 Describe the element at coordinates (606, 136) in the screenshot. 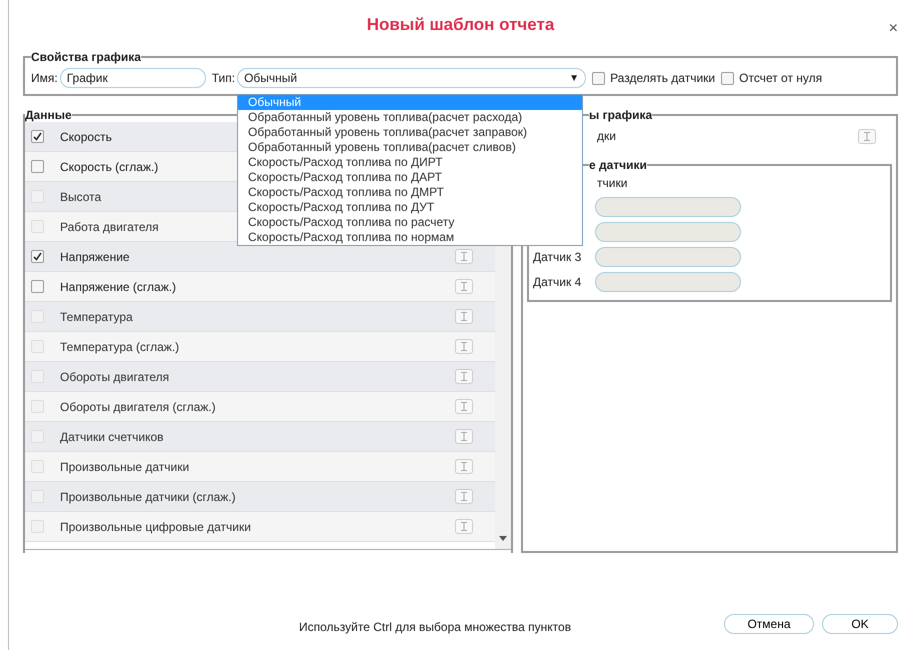

I see `hint-label: дки` at that location.